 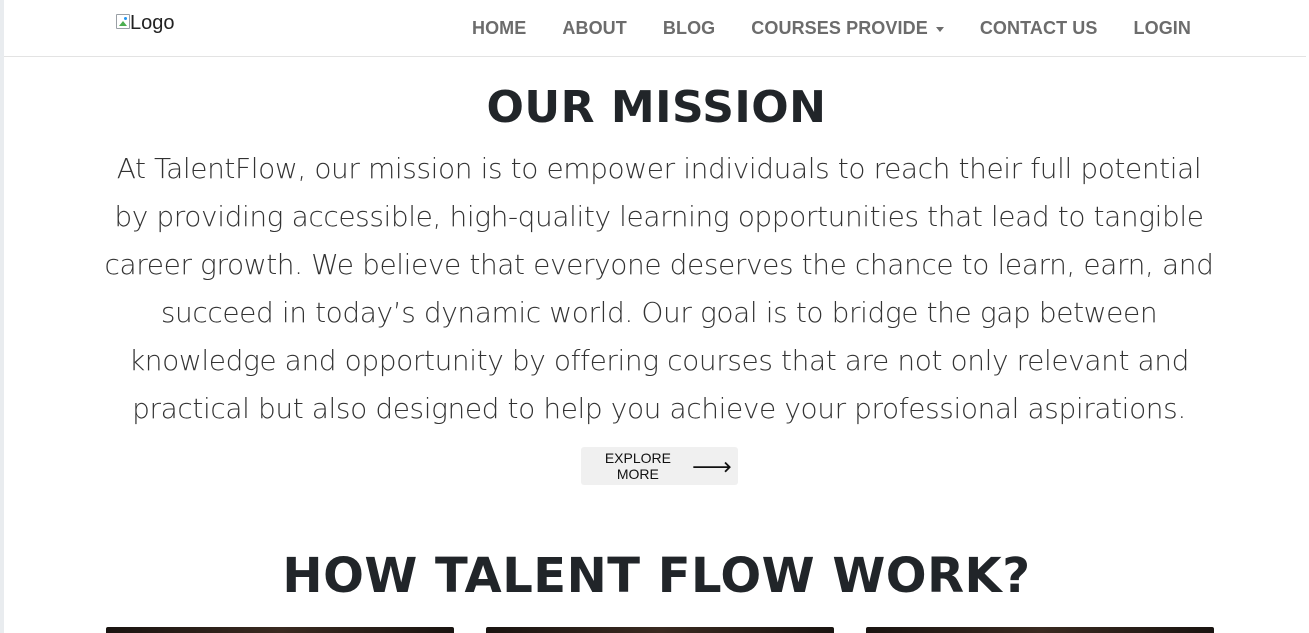 I want to click on nav-blog: BLOG, so click(x=689, y=28).